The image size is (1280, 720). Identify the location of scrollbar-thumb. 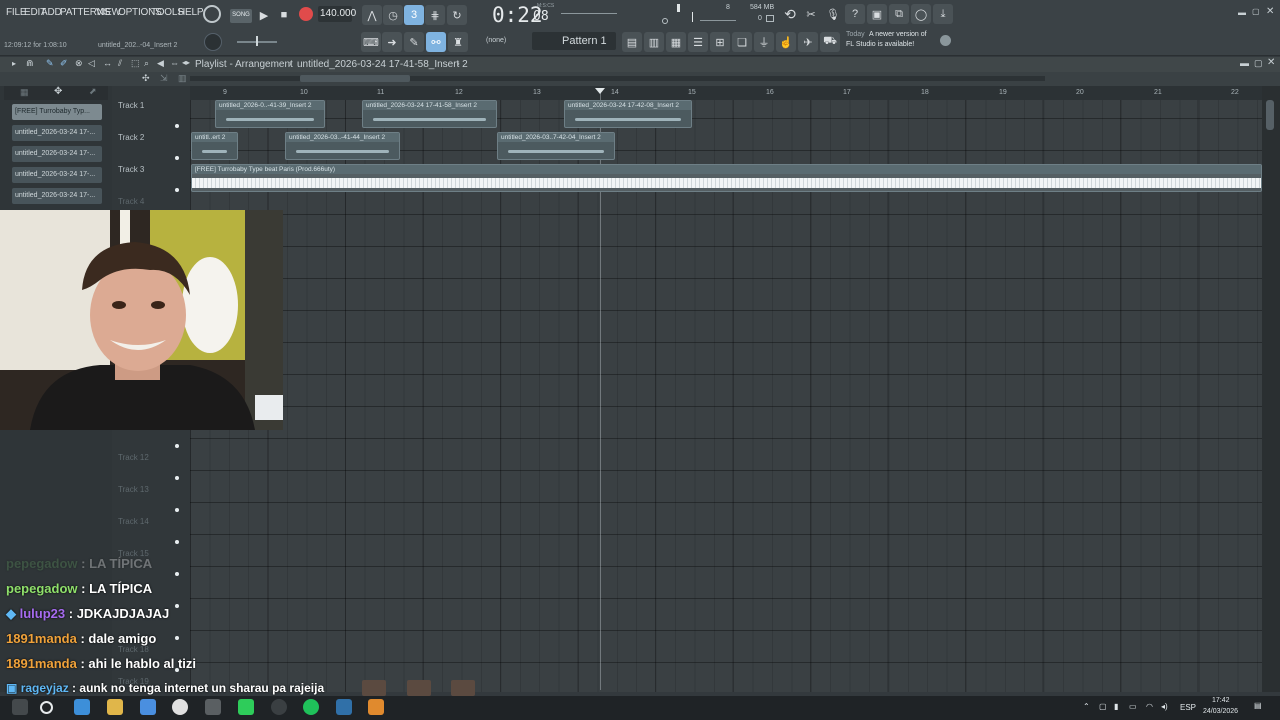
(1270, 115).